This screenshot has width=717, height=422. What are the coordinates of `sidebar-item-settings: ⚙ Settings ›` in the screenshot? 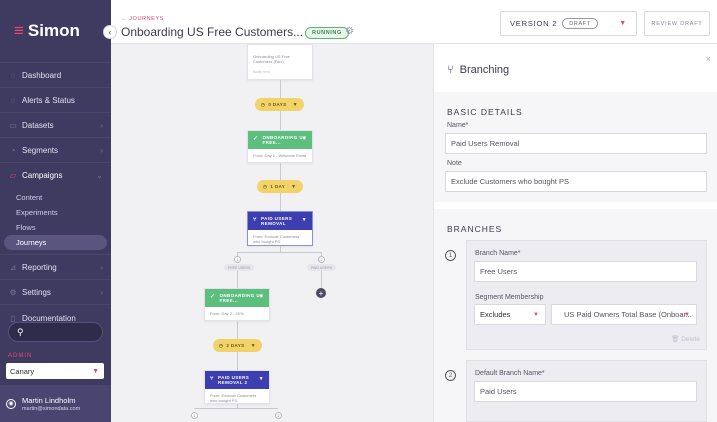 It's located at (55, 291).